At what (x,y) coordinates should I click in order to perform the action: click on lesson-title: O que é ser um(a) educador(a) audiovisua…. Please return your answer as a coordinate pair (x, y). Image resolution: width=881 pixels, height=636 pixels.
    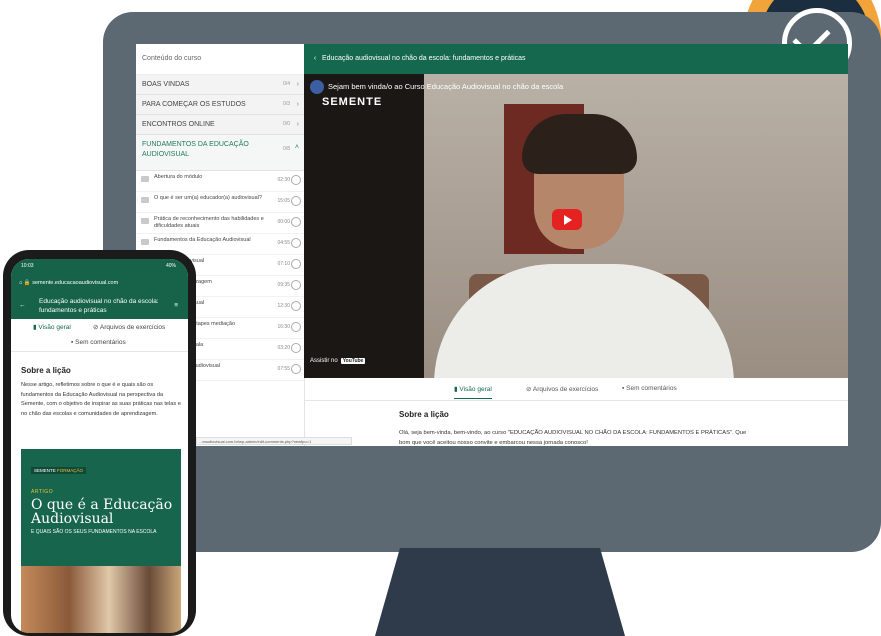
    Looking at the image, I should click on (208, 198).